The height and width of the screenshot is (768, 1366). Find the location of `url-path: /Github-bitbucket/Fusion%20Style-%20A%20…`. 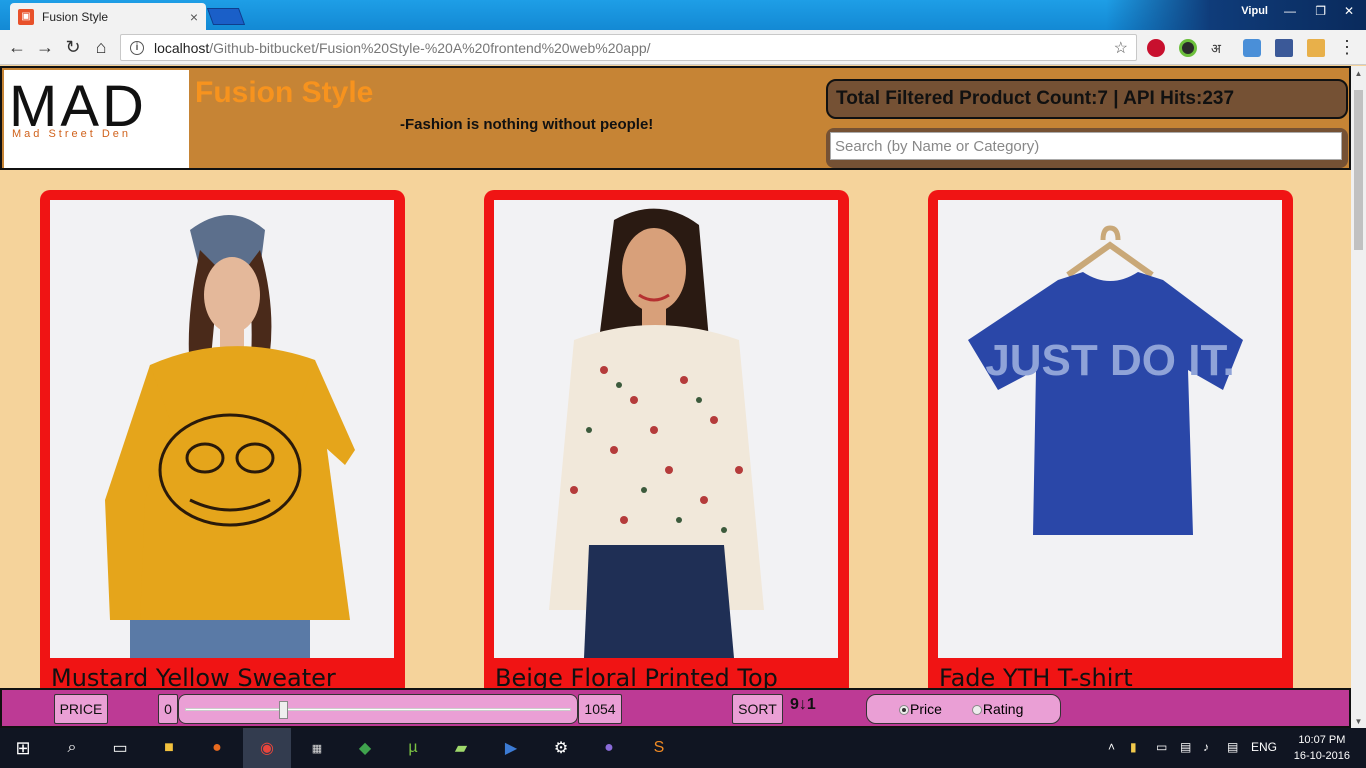

url-path: /Github-bitbucket/Fusion%20Style-%20A%20… is located at coordinates (430, 47).